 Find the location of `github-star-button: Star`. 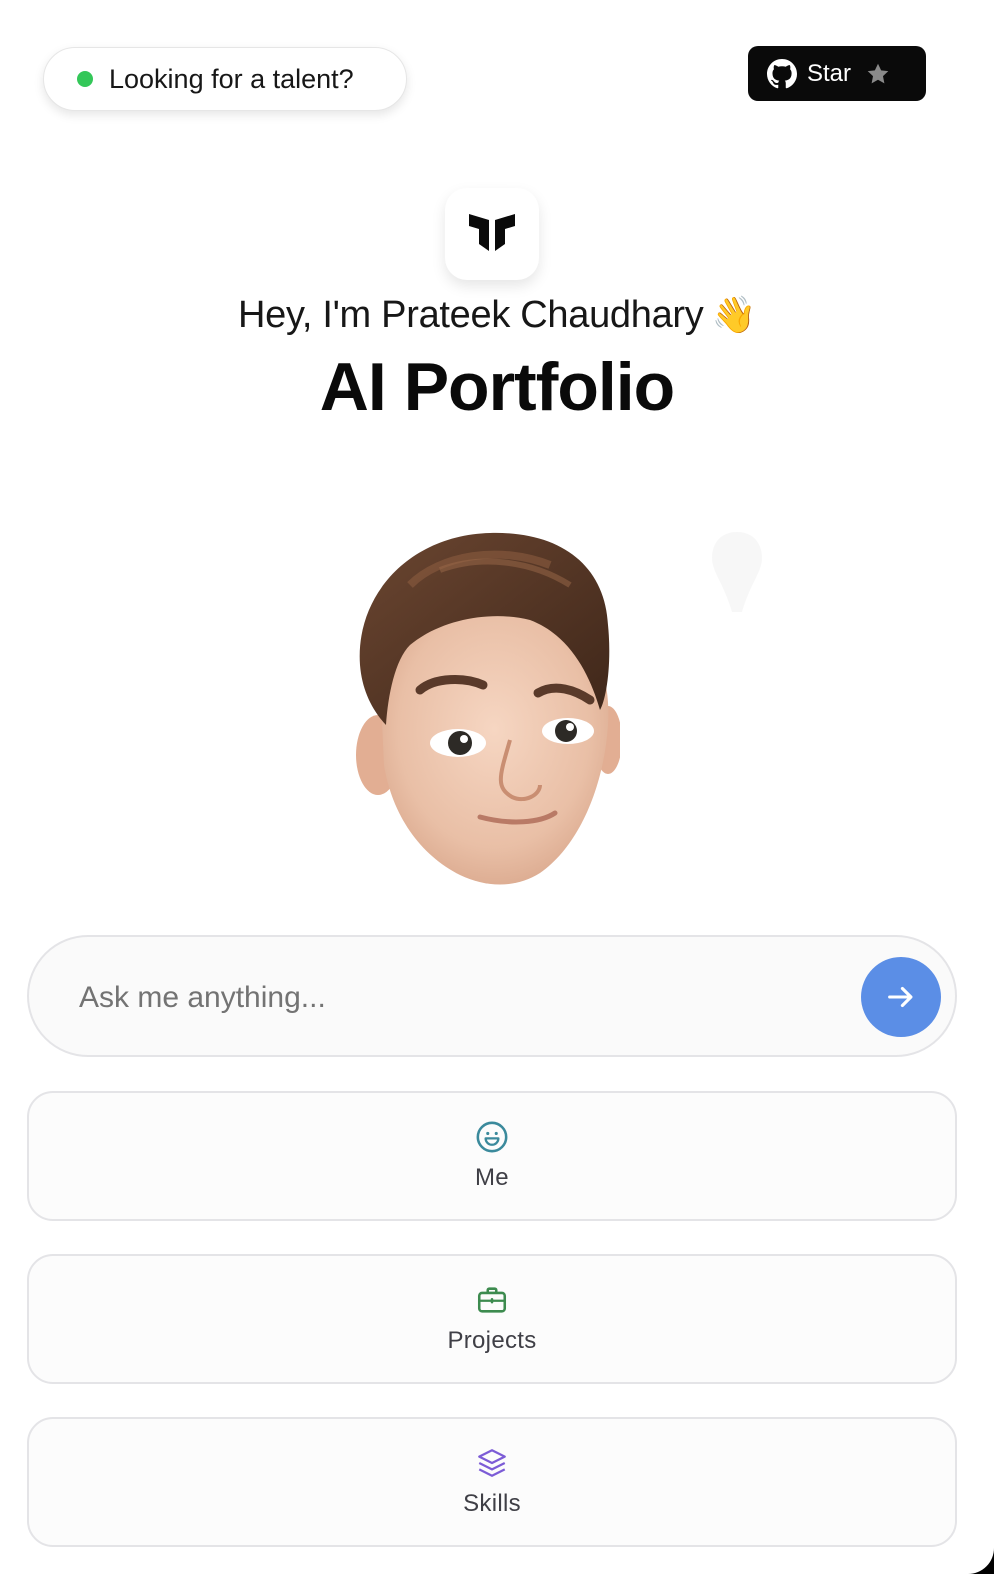

github-star-button: Star is located at coordinates (837, 73).